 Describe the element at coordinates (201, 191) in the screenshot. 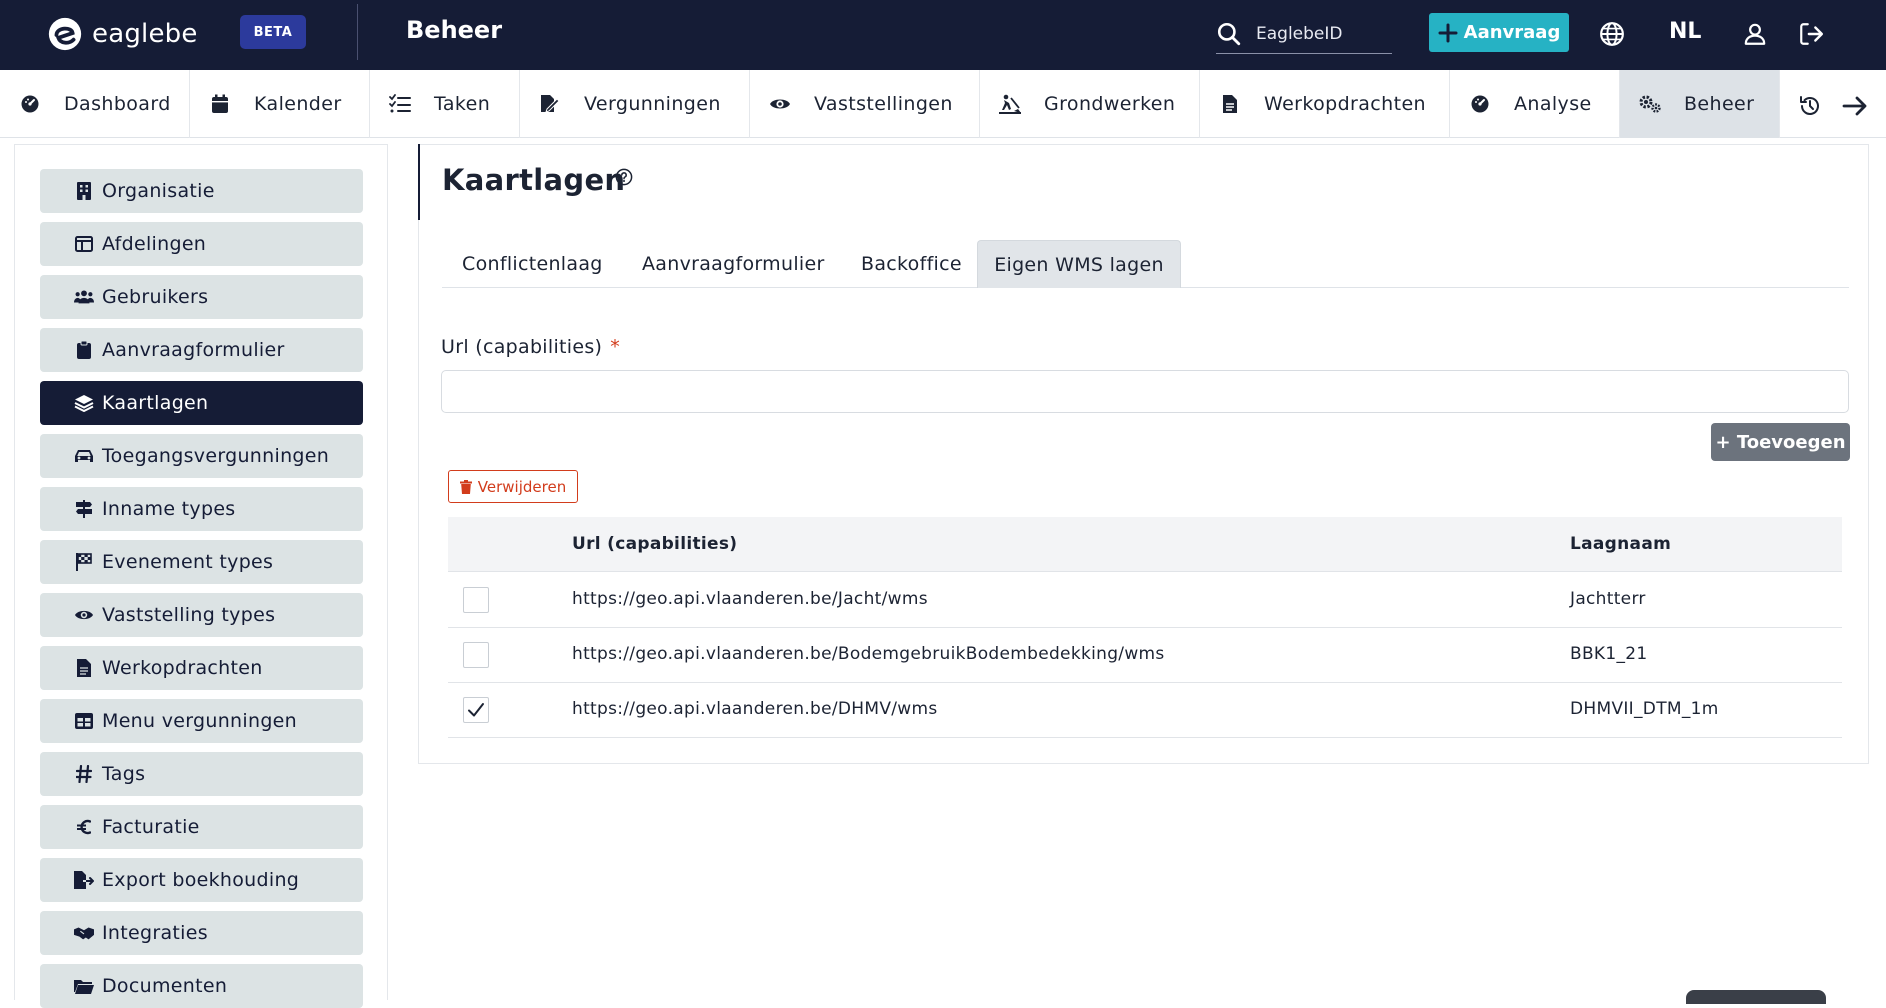

I see `sidebar-item-organisatie: Organisatie` at that location.